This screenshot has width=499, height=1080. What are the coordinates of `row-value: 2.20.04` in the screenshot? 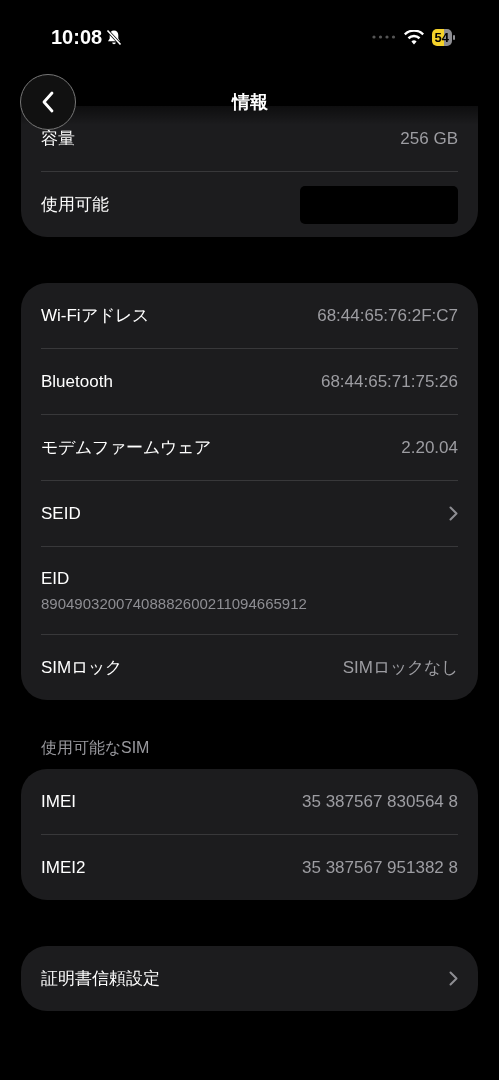 It's located at (429, 447).